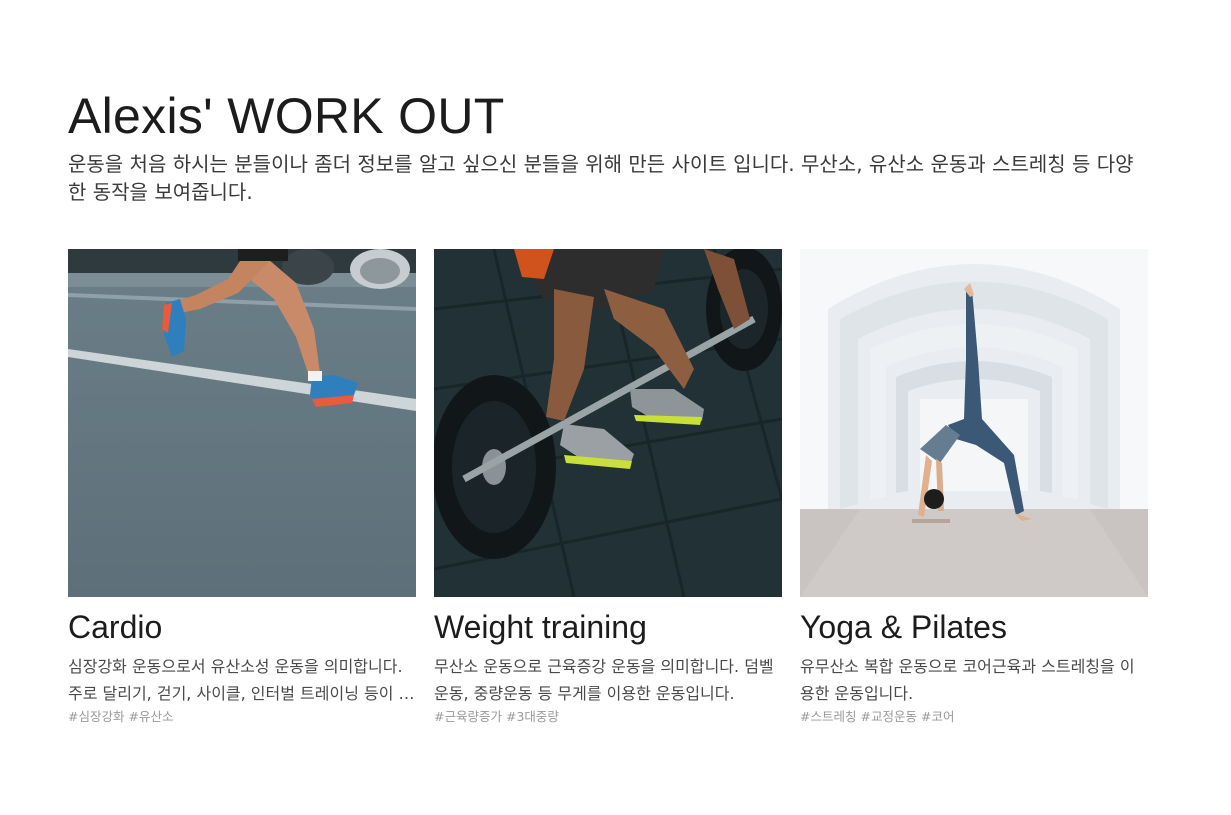  What do you see at coordinates (242, 423) in the screenshot?
I see `card-image-running` at bounding box center [242, 423].